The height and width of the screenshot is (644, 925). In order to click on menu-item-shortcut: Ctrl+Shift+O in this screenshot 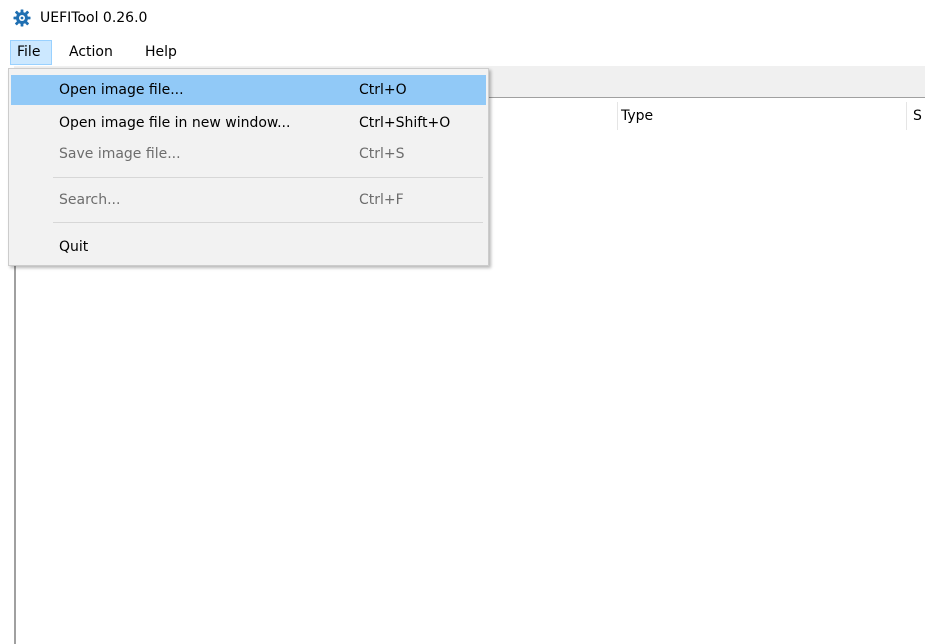, I will do `click(405, 123)`.